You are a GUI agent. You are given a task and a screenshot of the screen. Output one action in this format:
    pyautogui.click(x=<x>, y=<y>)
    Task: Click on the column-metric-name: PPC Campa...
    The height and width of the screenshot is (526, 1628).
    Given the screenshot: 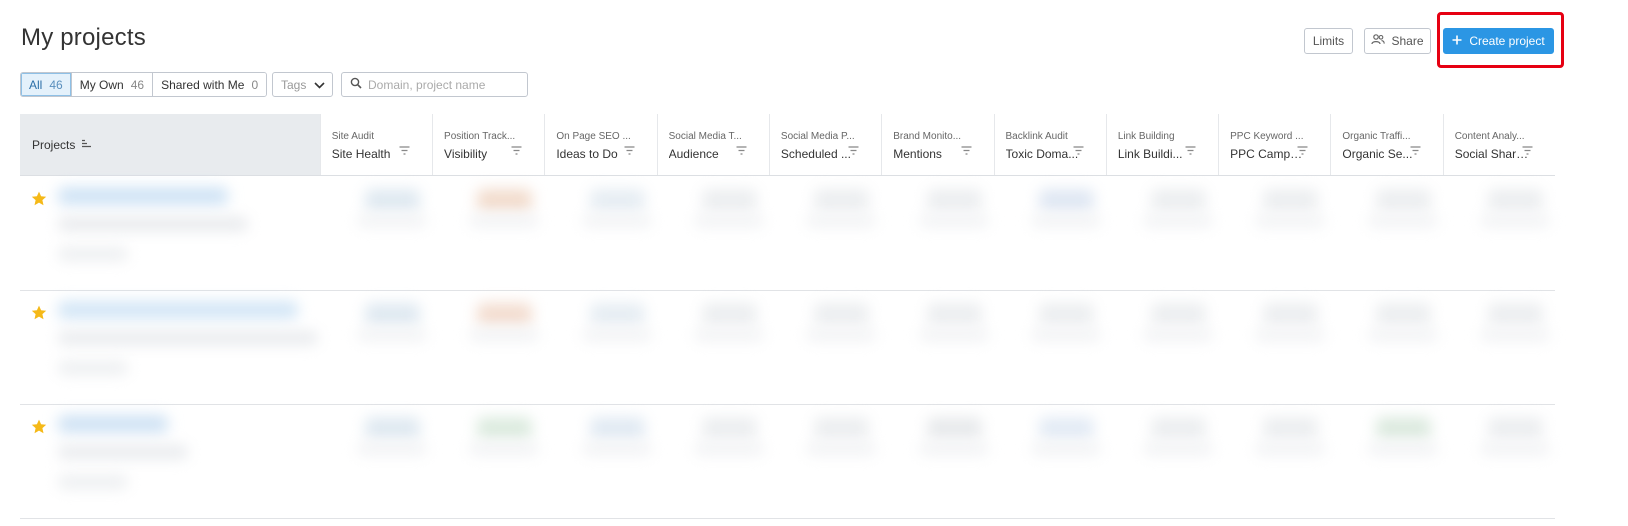 What is the action you would take?
    pyautogui.click(x=1267, y=154)
    